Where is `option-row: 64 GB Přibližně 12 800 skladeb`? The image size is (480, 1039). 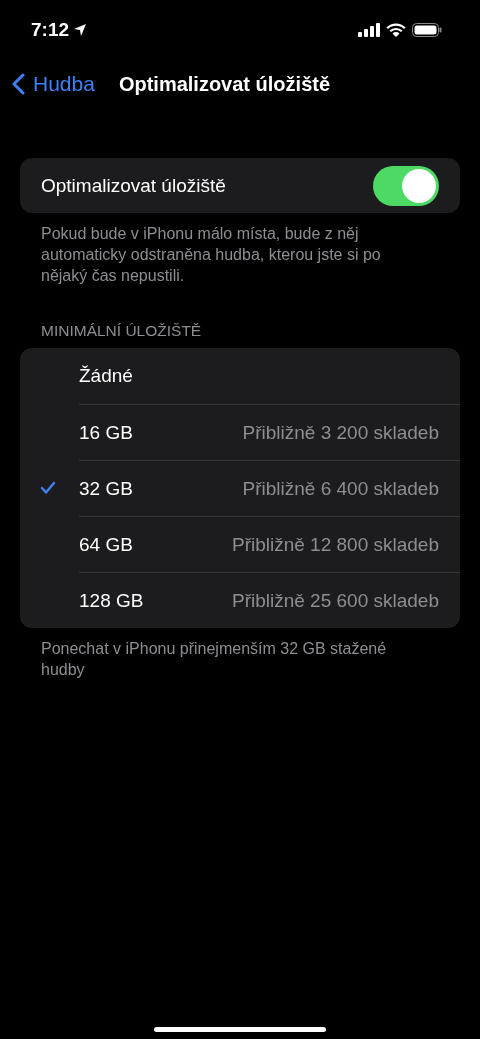
option-row: 64 GB Přibližně 12 800 skladeb is located at coordinates (240, 544).